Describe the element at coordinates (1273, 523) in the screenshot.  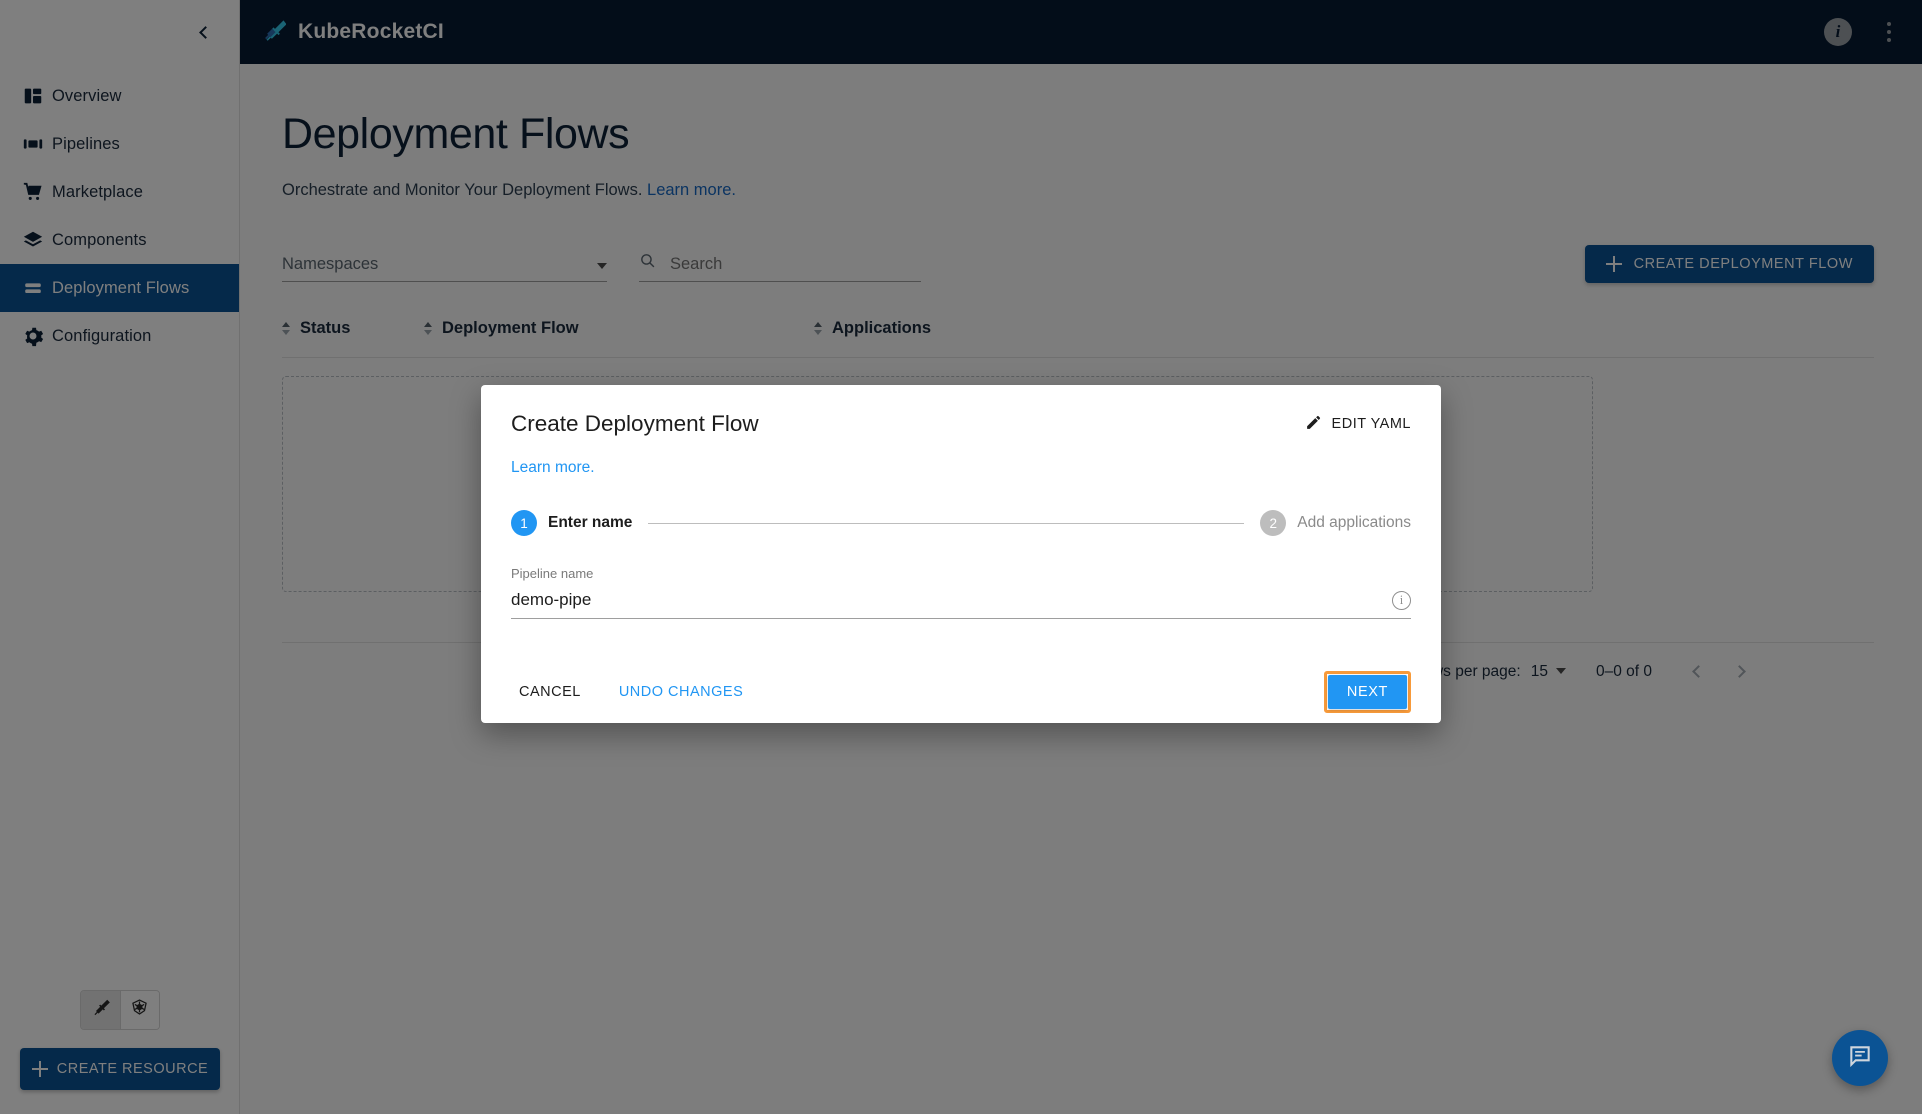
I see `step-number-badge: 2` at that location.